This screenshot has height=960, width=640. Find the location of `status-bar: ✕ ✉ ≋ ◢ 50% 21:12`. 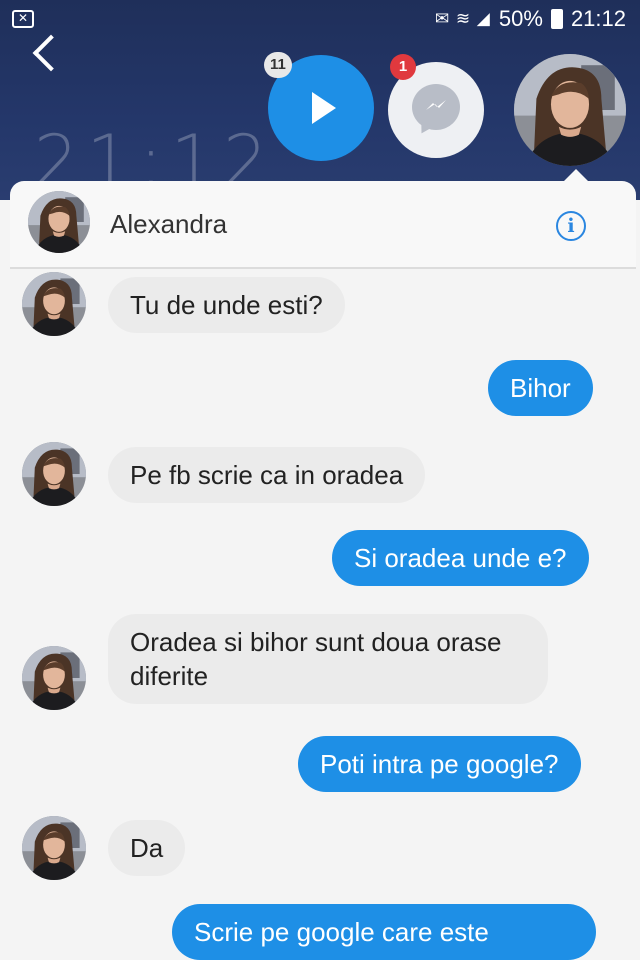

status-bar: ✕ ✉ ≋ ◢ 50% 21:12 is located at coordinates (320, 21).